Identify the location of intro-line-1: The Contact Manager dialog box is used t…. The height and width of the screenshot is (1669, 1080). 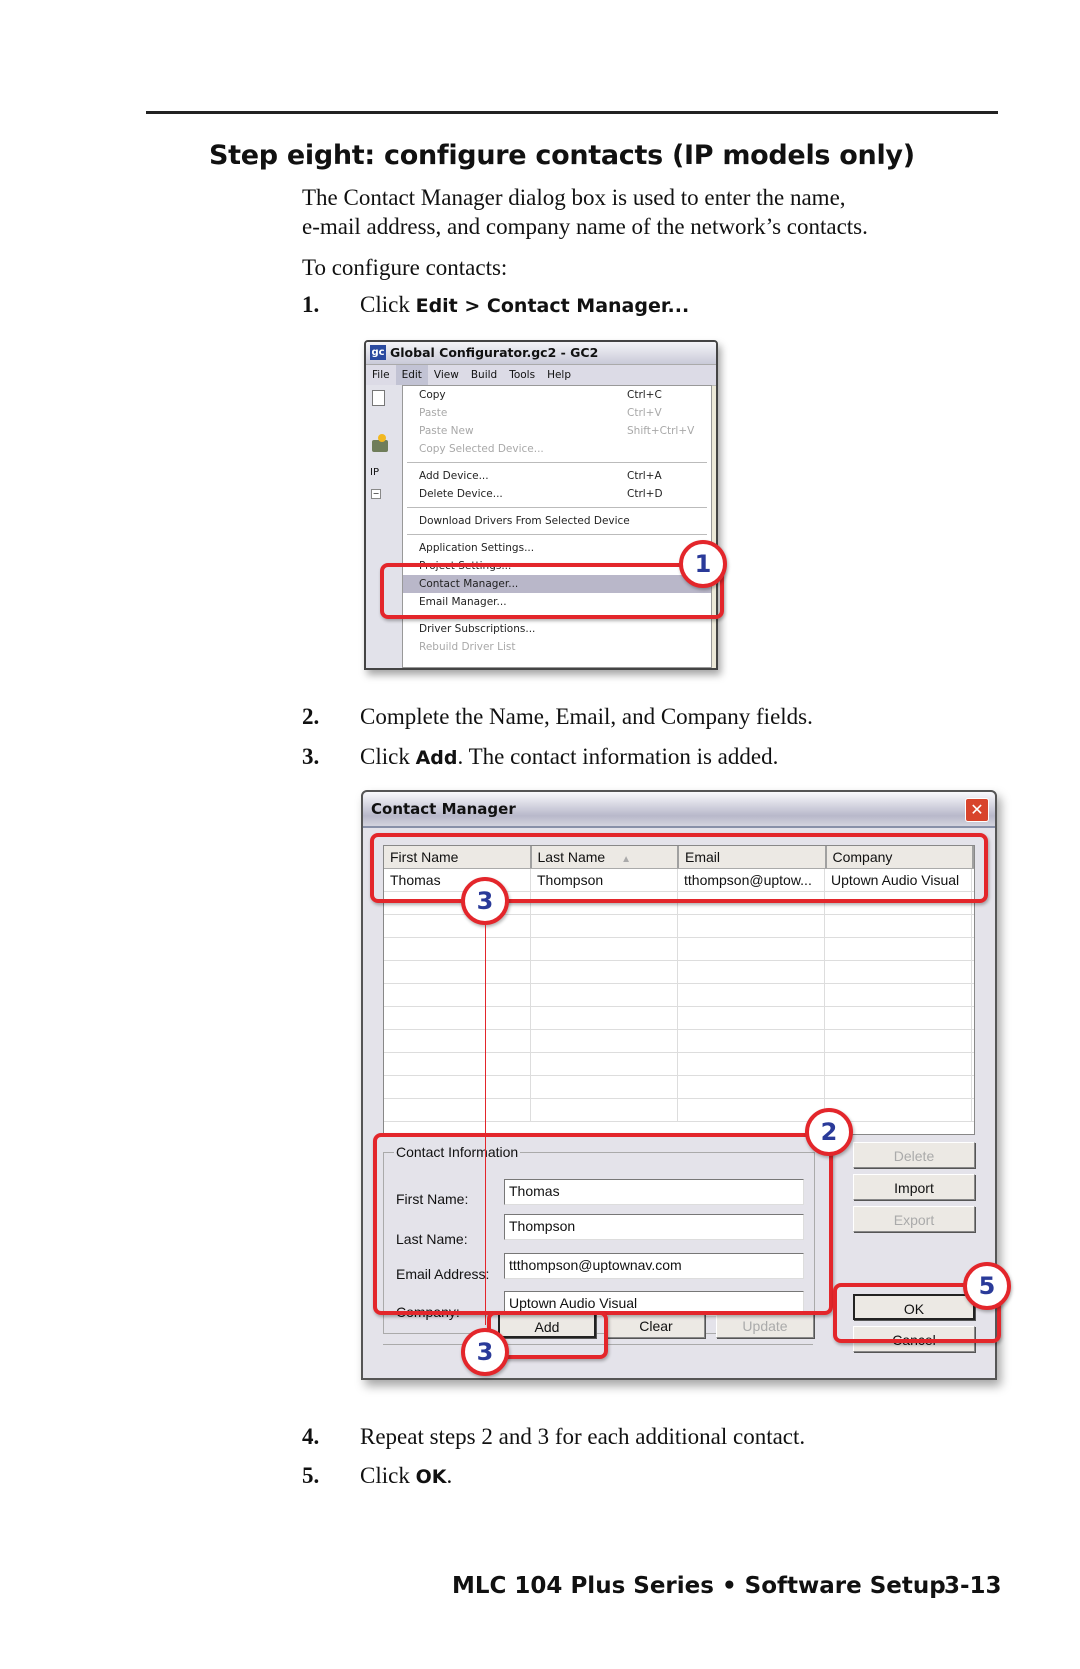
(574, 197).